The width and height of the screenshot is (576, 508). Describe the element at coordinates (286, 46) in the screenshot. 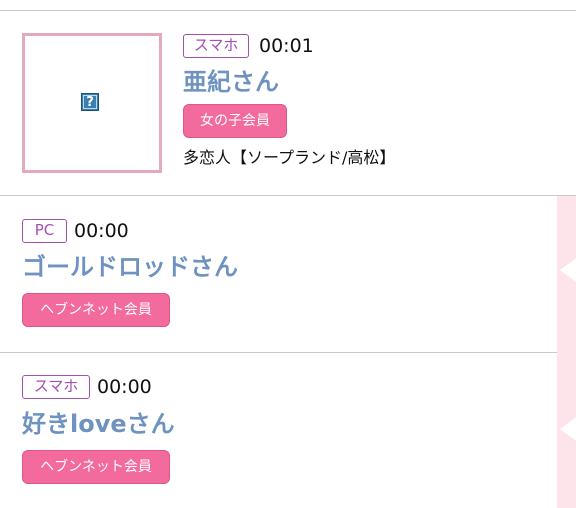

I see `access-time: 00:01` at that location.